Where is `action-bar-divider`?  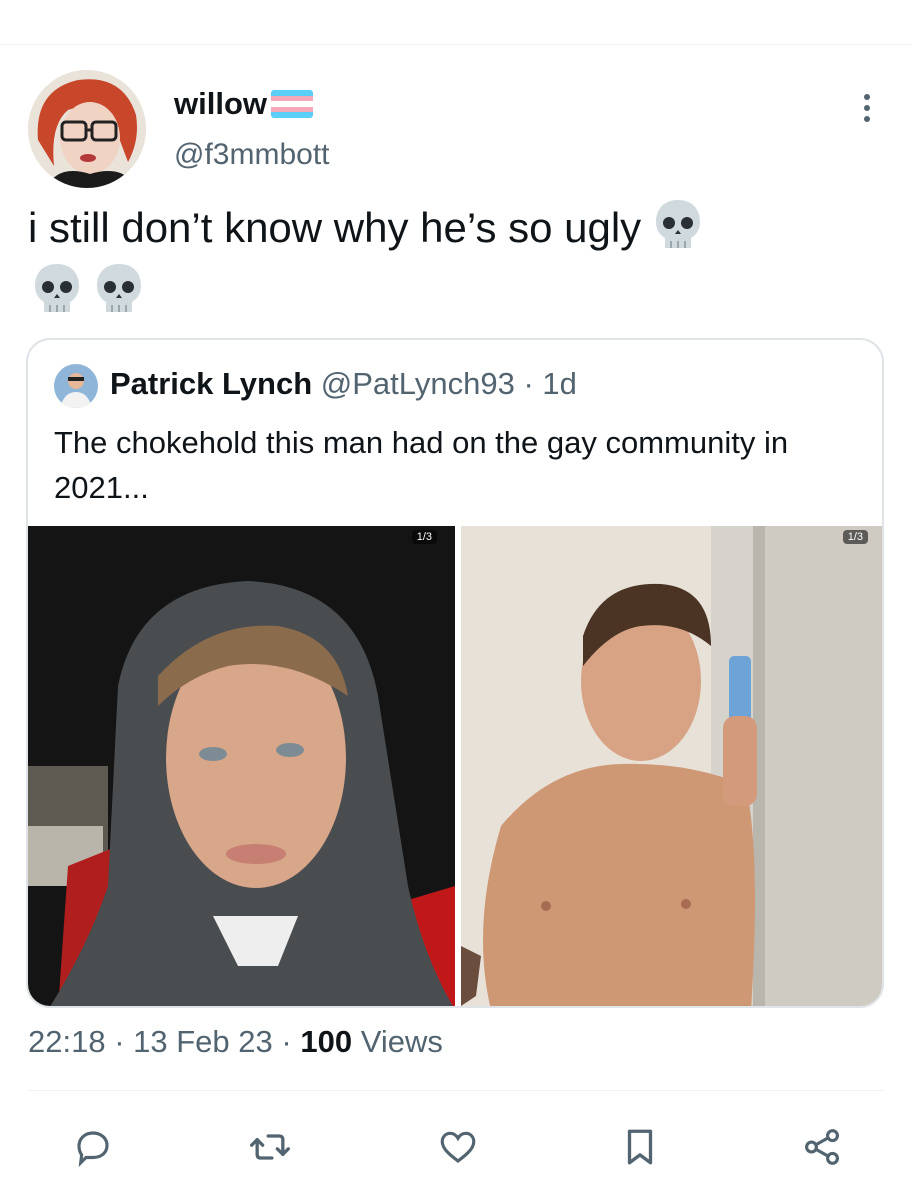 action-bar-divider is located at coordinates (456, 1090).